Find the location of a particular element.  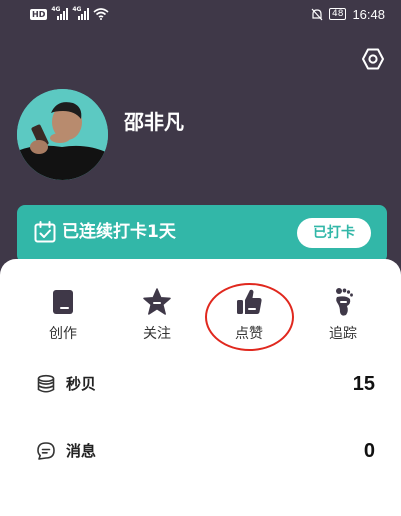

avatar-photo is located at coordinates (62, 134).